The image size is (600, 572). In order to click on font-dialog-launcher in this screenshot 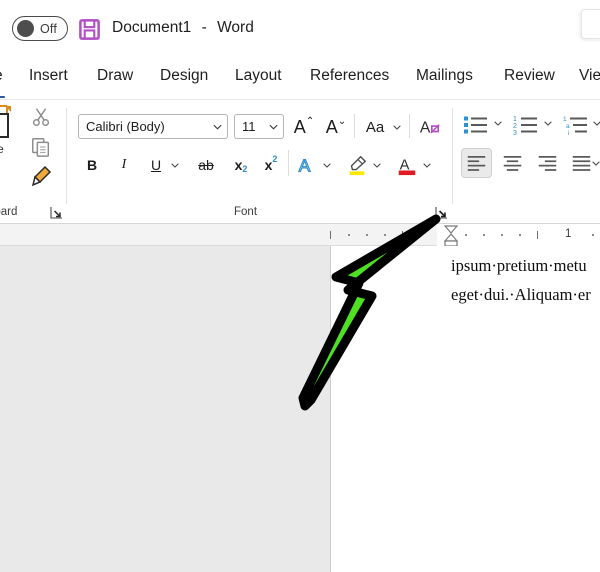, I will do `click(441, 212)`.